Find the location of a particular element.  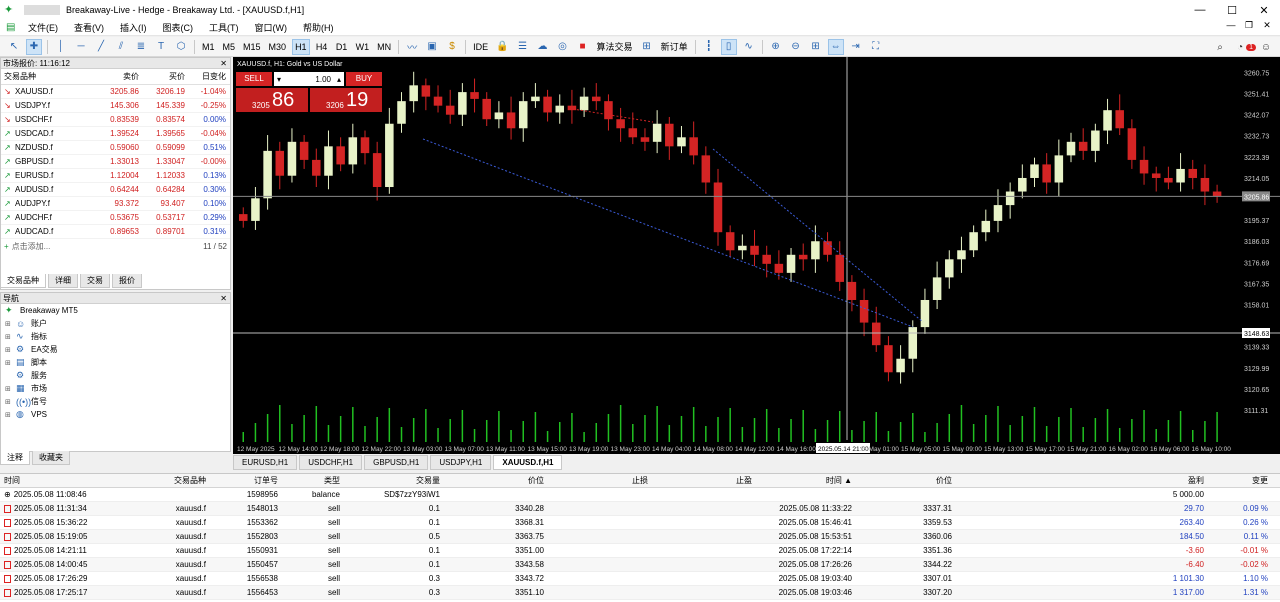

tf-w1: W1 is located at coordinates (363, 47).